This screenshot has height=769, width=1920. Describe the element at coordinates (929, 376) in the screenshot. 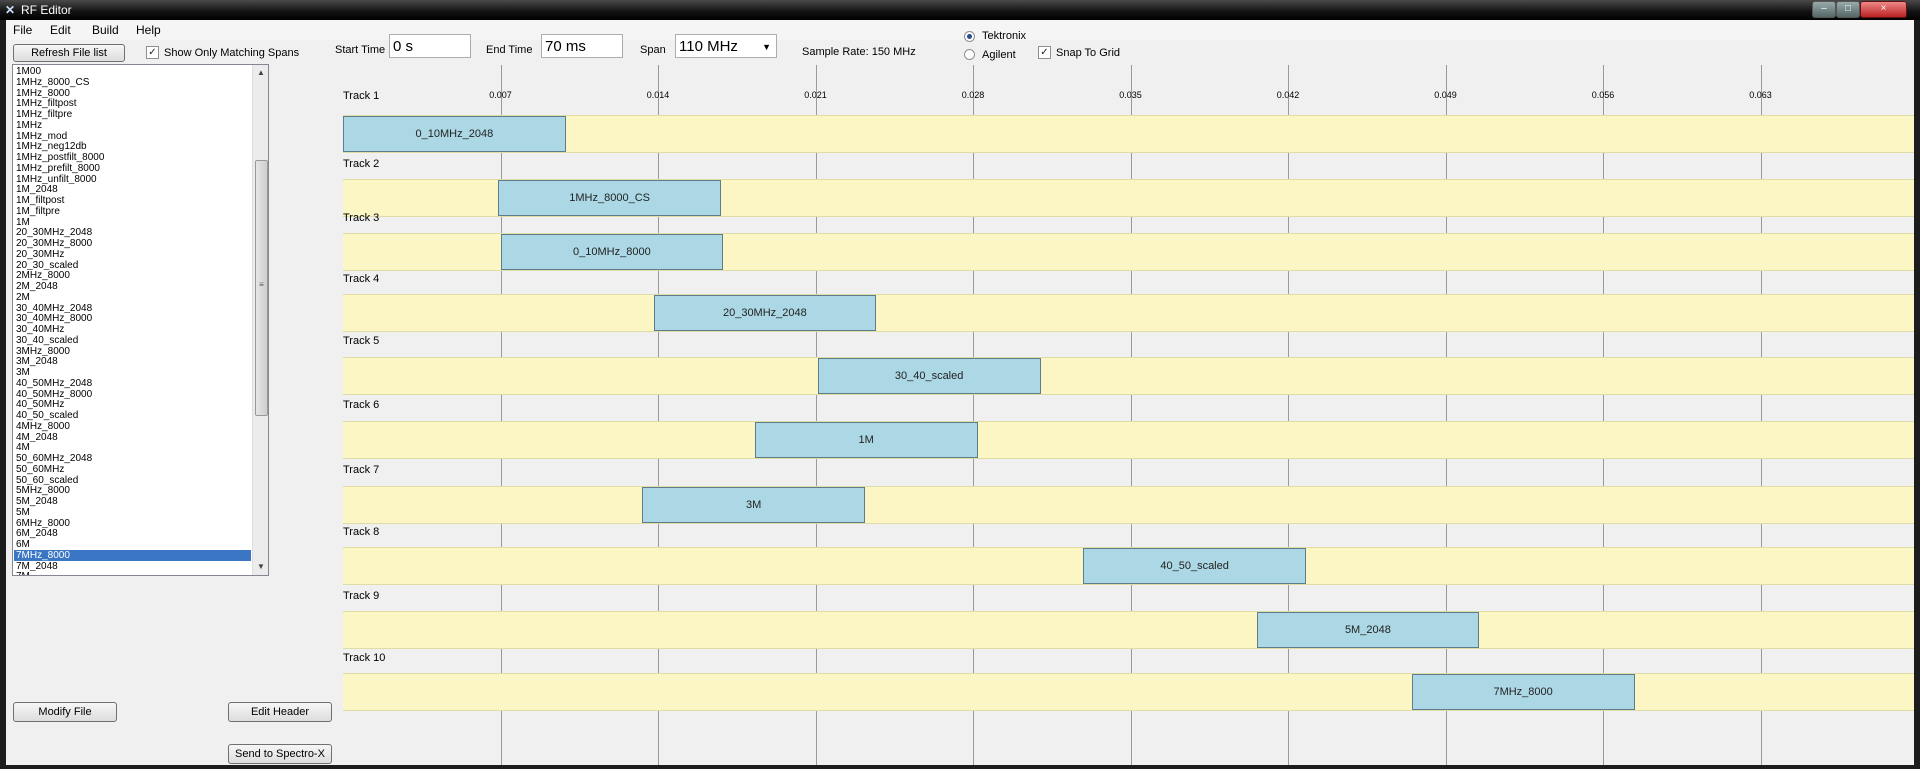

I see `track-clip: 30_40_scaled` at that location.